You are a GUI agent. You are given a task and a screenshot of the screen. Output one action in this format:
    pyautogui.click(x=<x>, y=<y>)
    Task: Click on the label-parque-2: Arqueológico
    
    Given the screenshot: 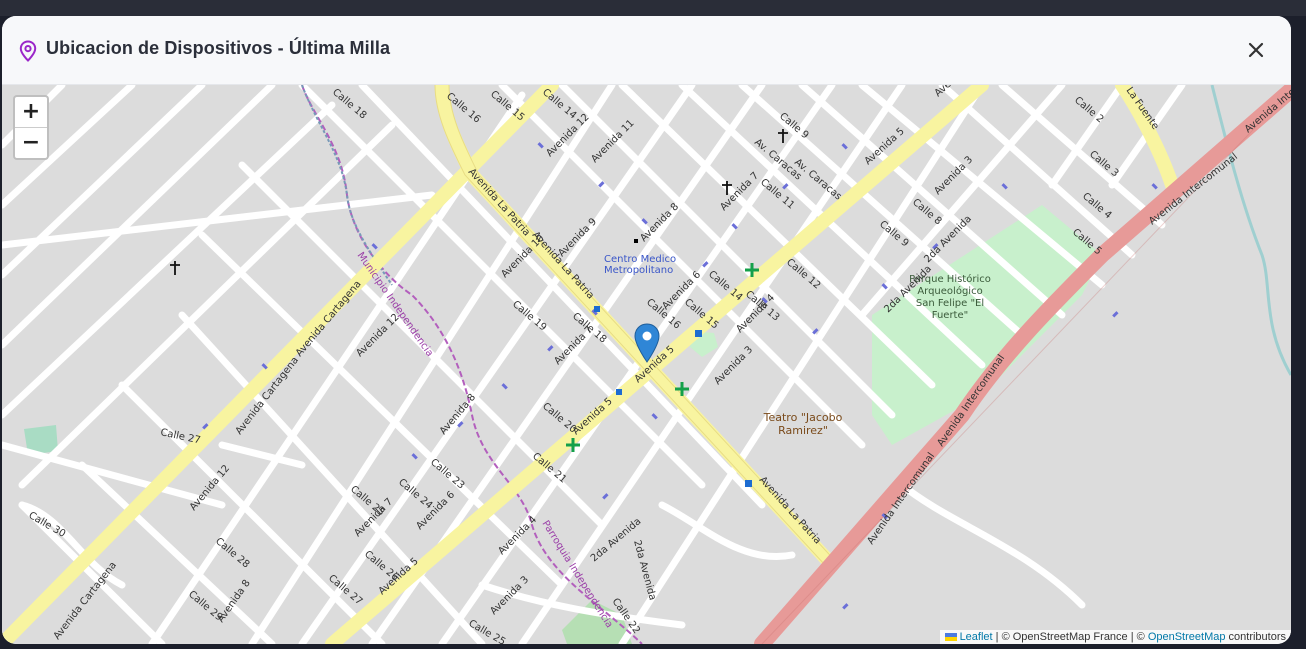 What is the action you would take?
    pyautogui.click(x=949, y=291)
    